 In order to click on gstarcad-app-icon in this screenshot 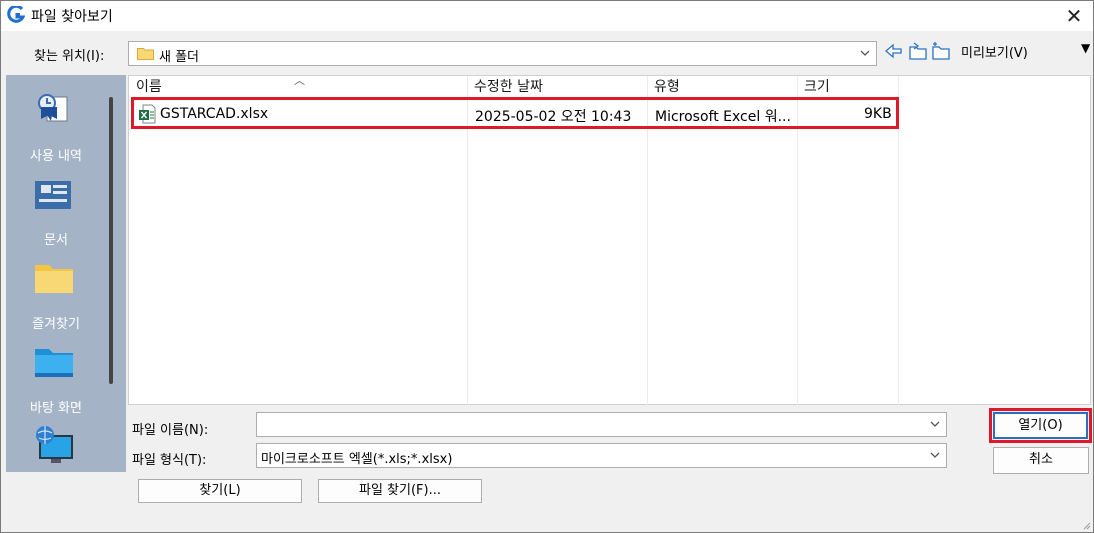, I will do `click(16, 14)`.